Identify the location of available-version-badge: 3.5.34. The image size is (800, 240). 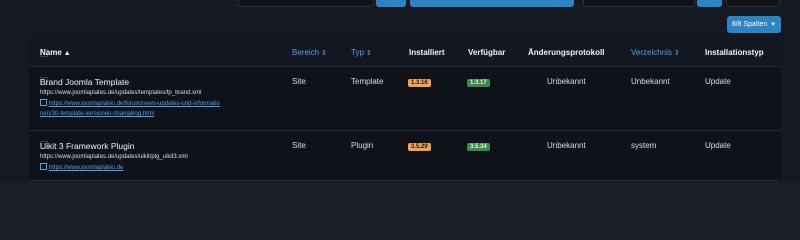
(478, 147).